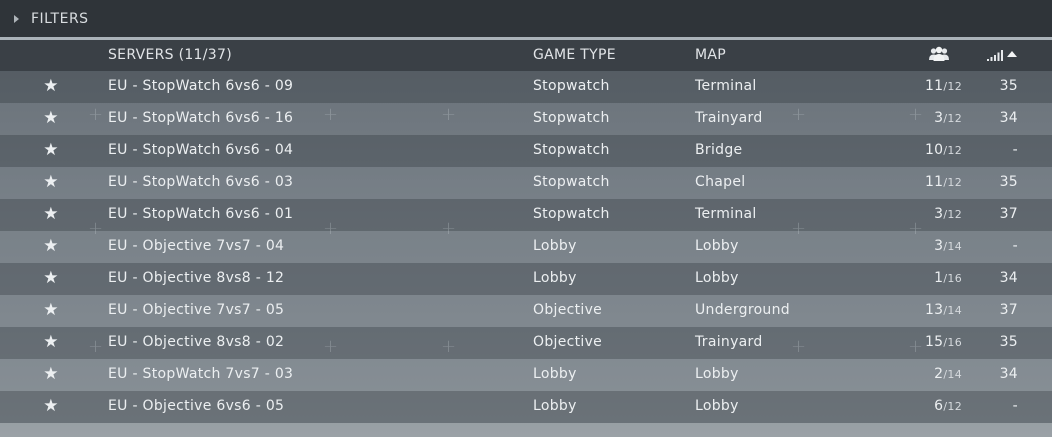 The image size is (1052, 437). Describe the element at coordinates (1012, 54) in the screenshot. I see `sort-ascending-icon` at that location.